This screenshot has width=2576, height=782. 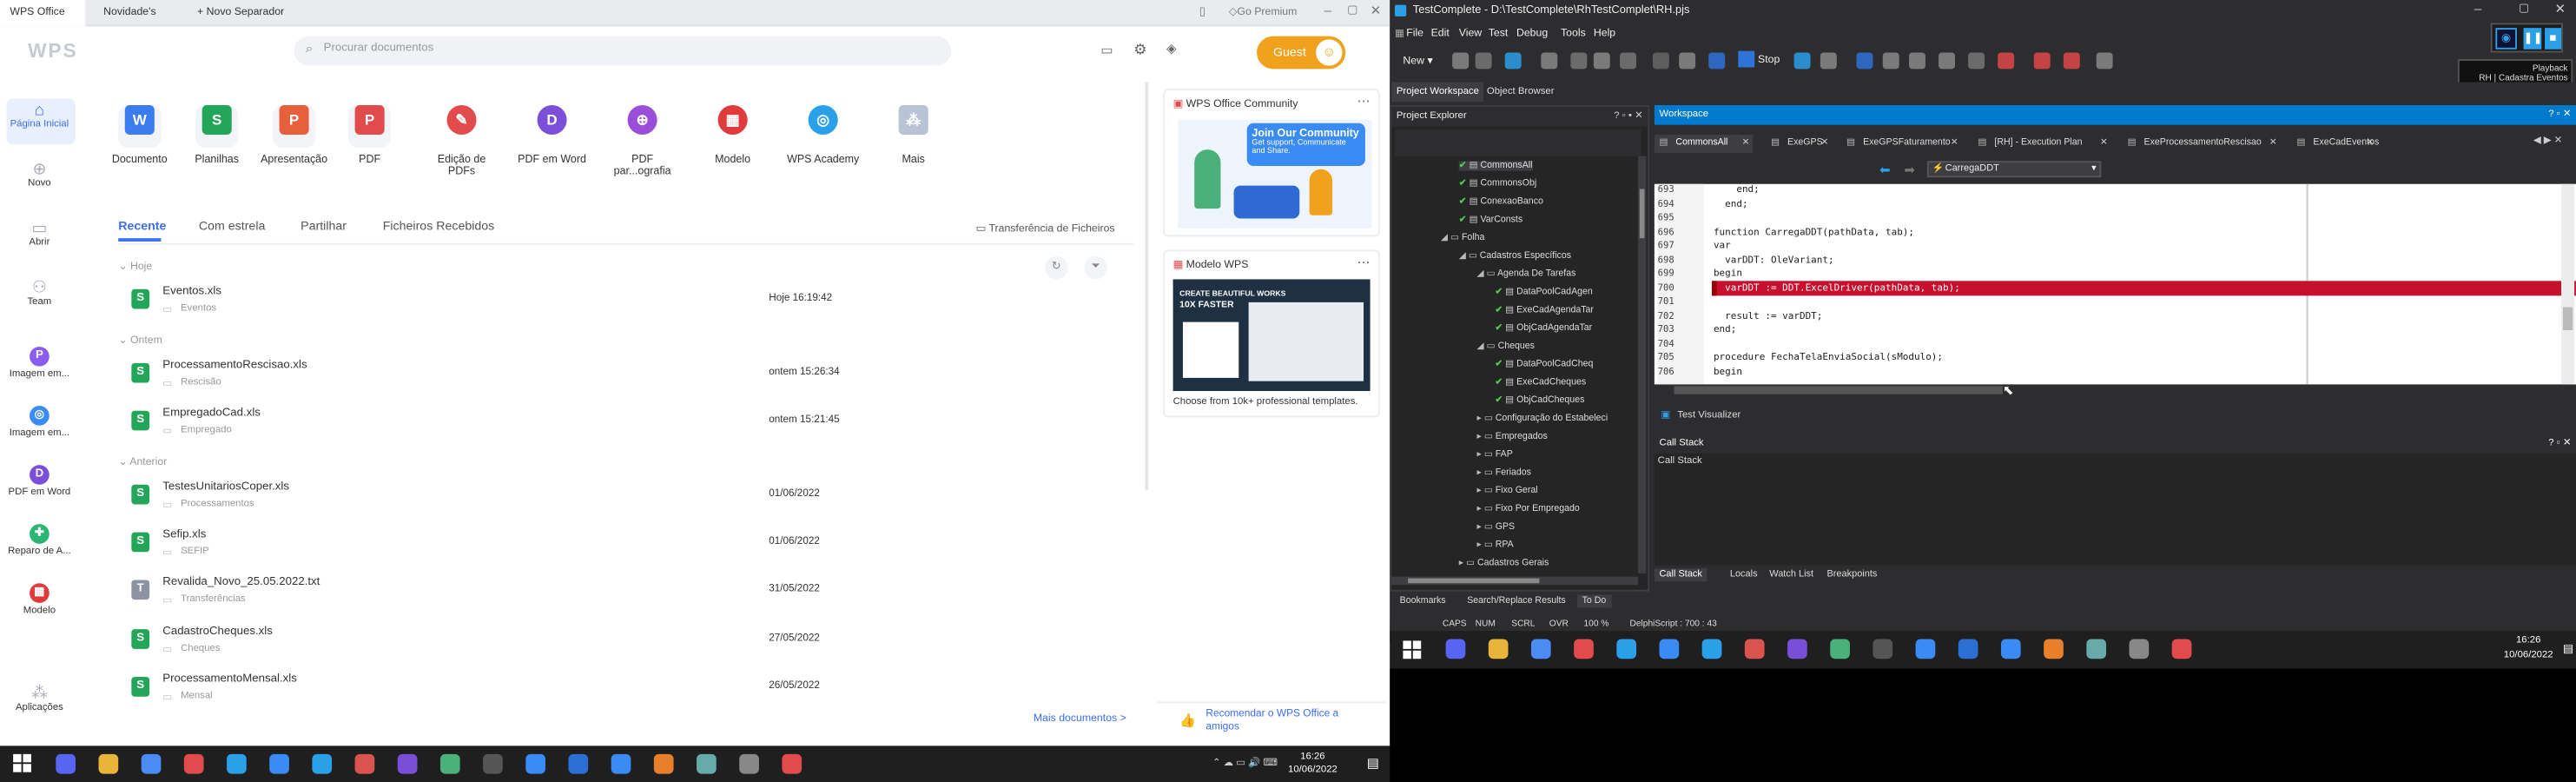 I want to click on scrollbar, so click(x=1147, y=286).